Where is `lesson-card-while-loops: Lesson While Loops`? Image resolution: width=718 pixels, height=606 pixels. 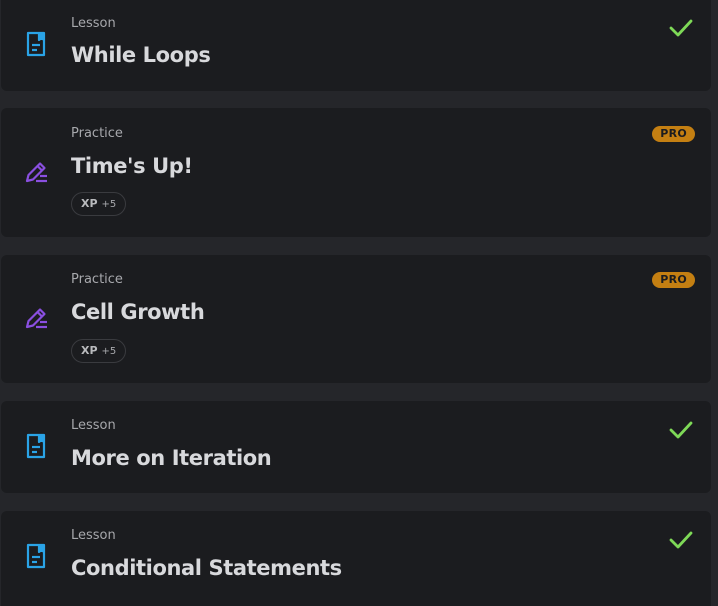 lesson-card-while-loops: Lesson While Loops is located at coordinates (356, 45).